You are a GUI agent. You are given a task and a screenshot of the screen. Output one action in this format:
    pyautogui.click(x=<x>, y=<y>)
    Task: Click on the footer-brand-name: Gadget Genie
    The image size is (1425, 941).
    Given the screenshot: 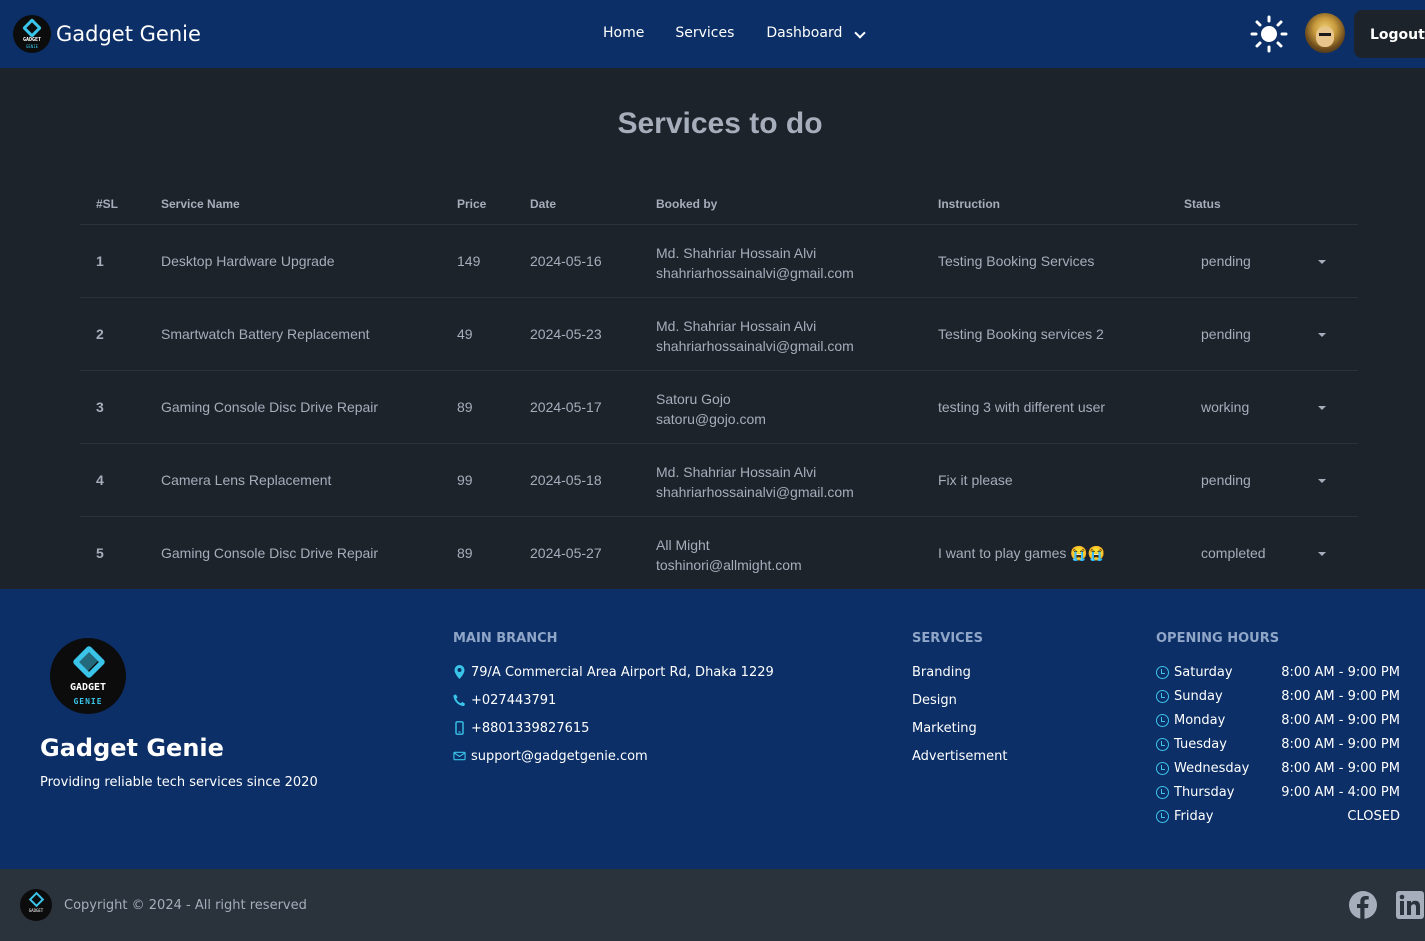 What is the action you would take?
    pyautogui.click(x=132, y=748)
    